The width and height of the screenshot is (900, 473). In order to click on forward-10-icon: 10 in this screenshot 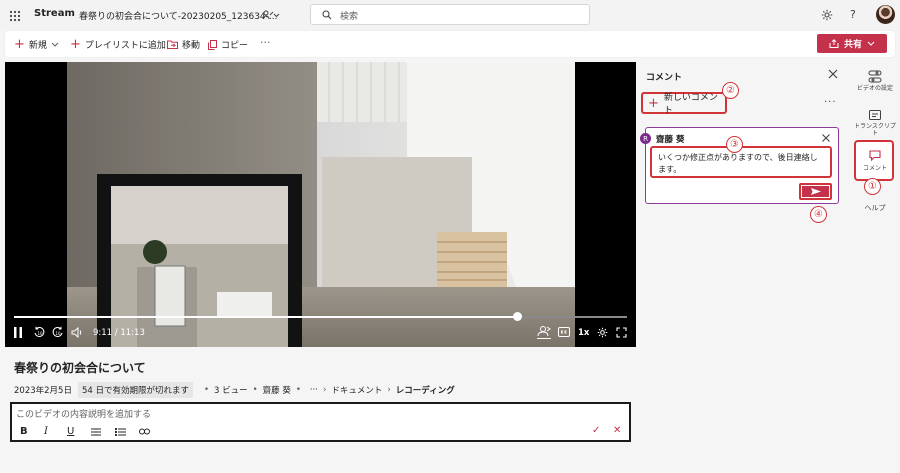, I will do `click(58, 332)`.